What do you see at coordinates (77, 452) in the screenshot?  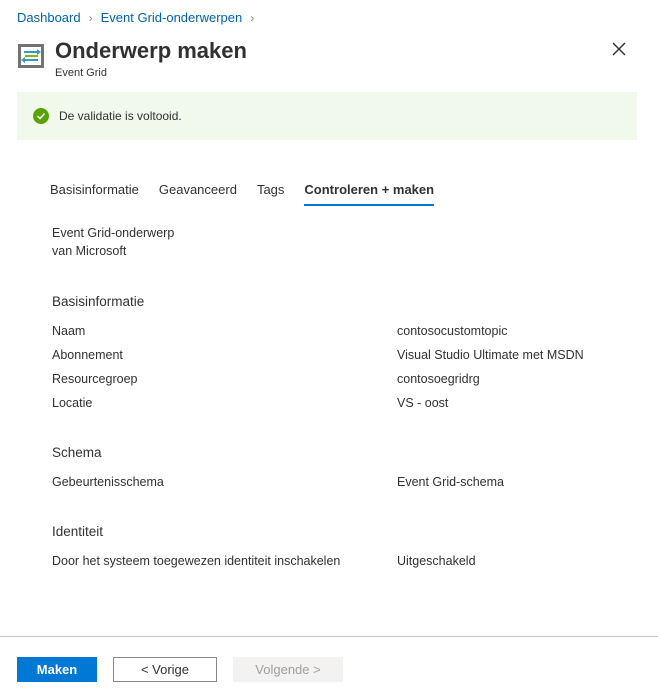 I see `section-title-schema: Schema` at bounding box center [77, 452].